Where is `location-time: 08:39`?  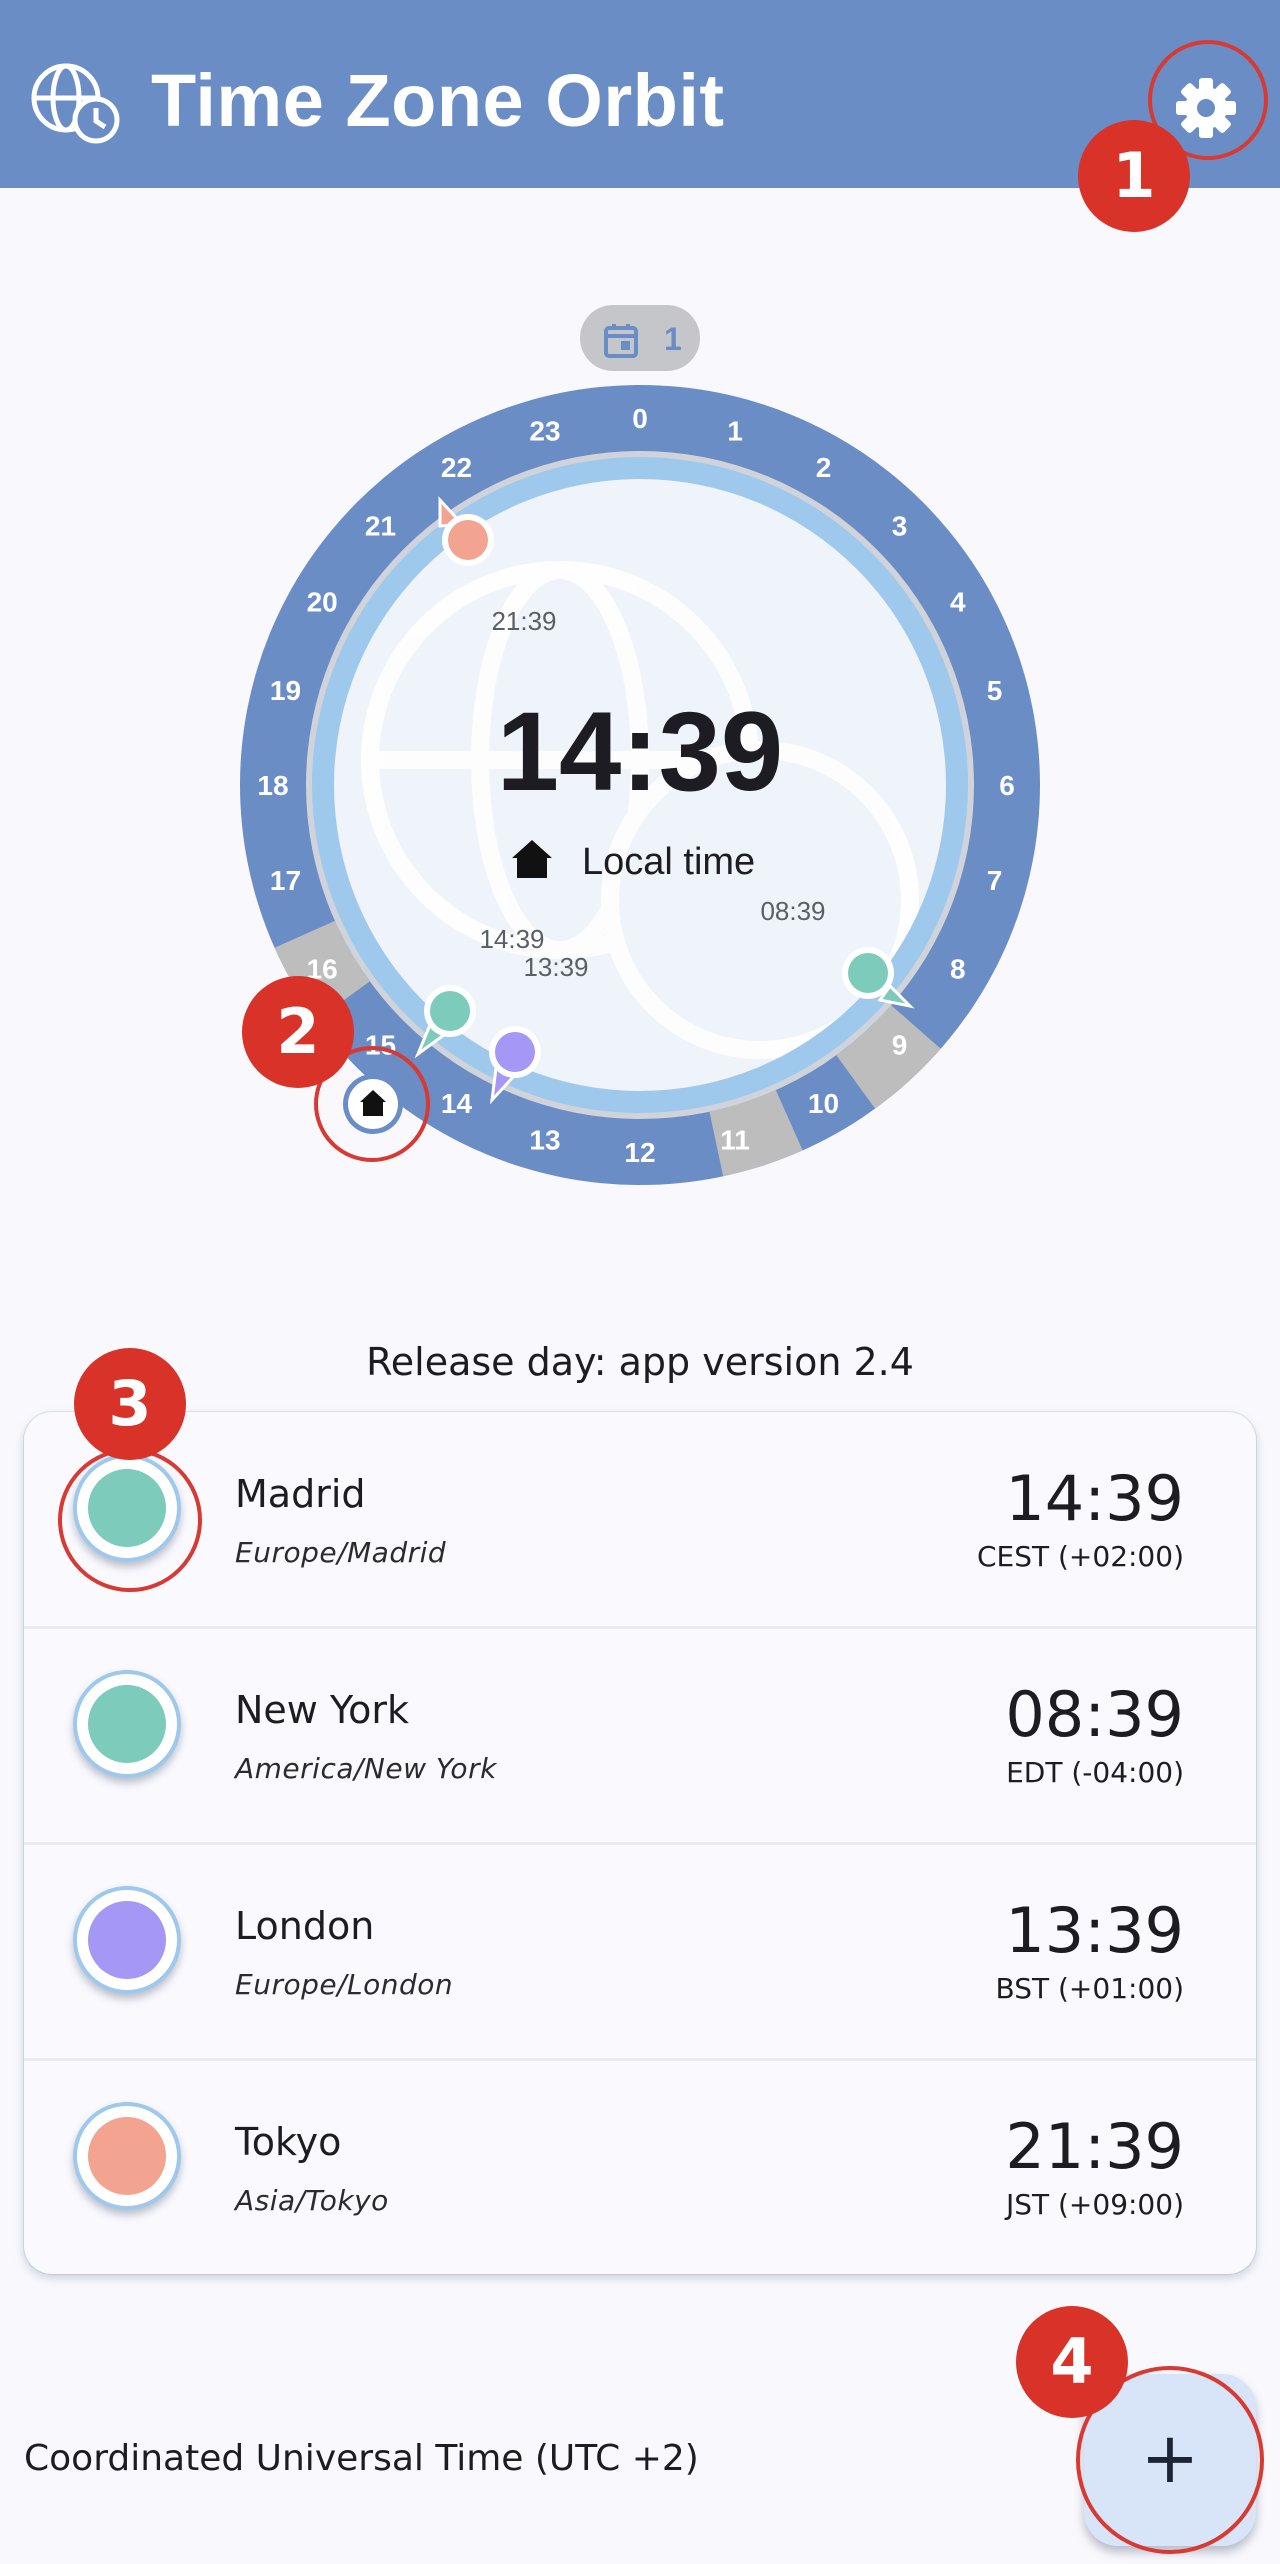
location-time: 08:39 is located at coordinates (1094, 1714).